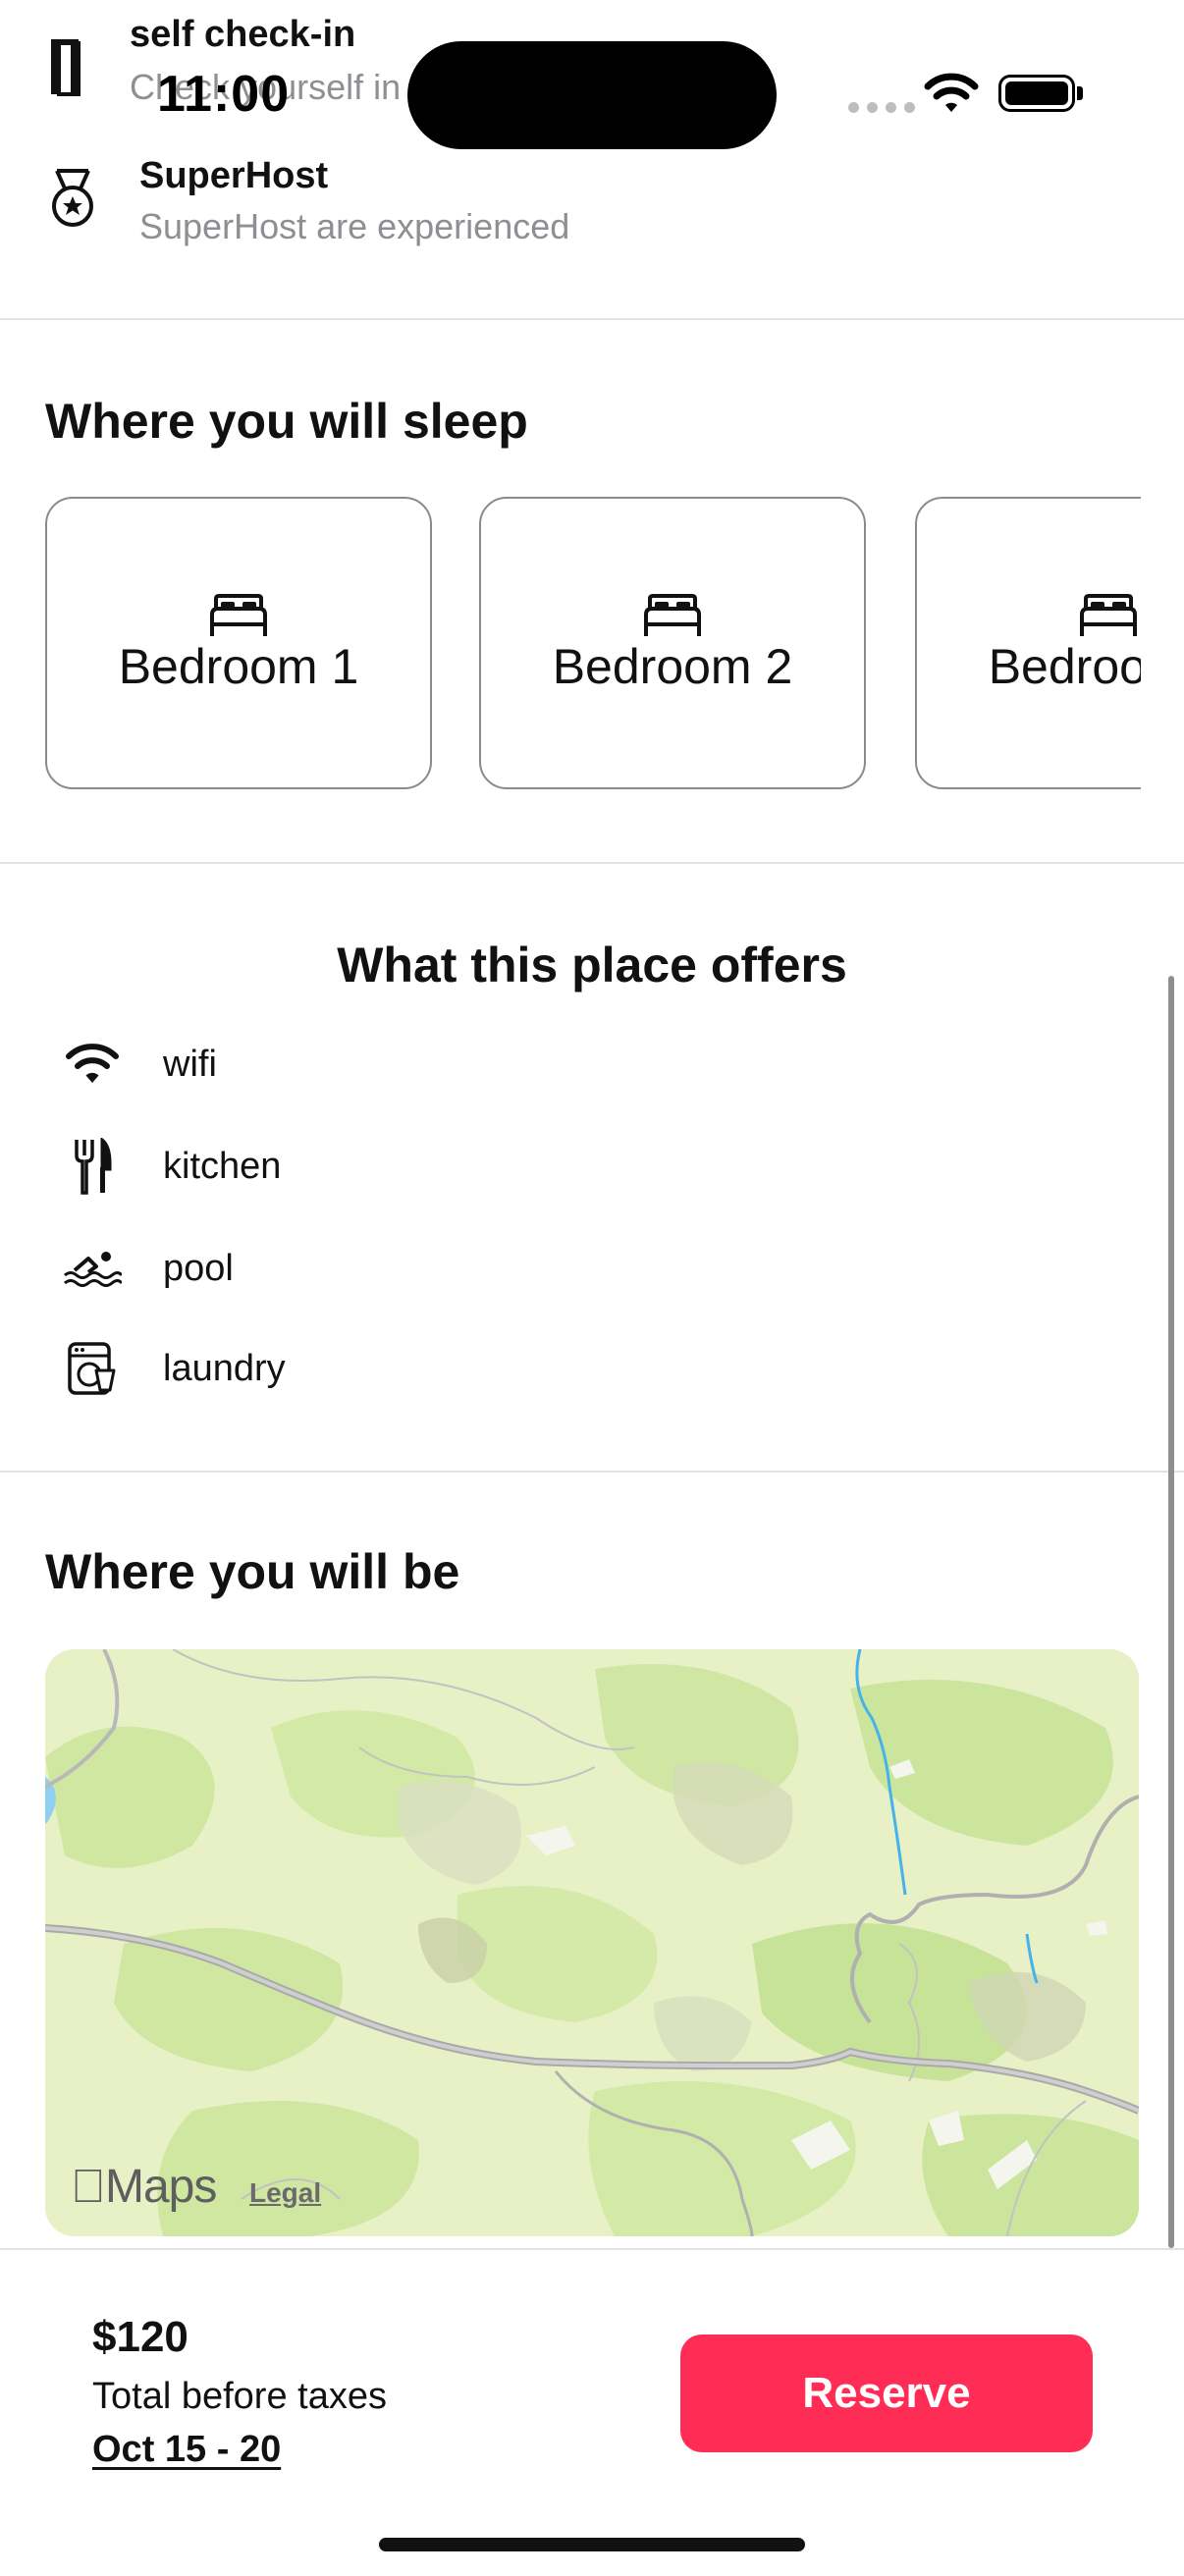  What do you see at coordinates (239, 2396) in the screenshot?
I see `price-note: Total before taxes` at bounding box center [239, 2396].